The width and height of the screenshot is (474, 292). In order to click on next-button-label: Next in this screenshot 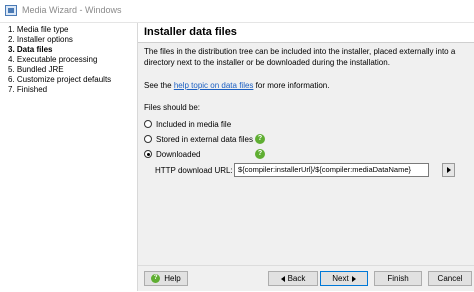, I will do `click(340, 278)`.